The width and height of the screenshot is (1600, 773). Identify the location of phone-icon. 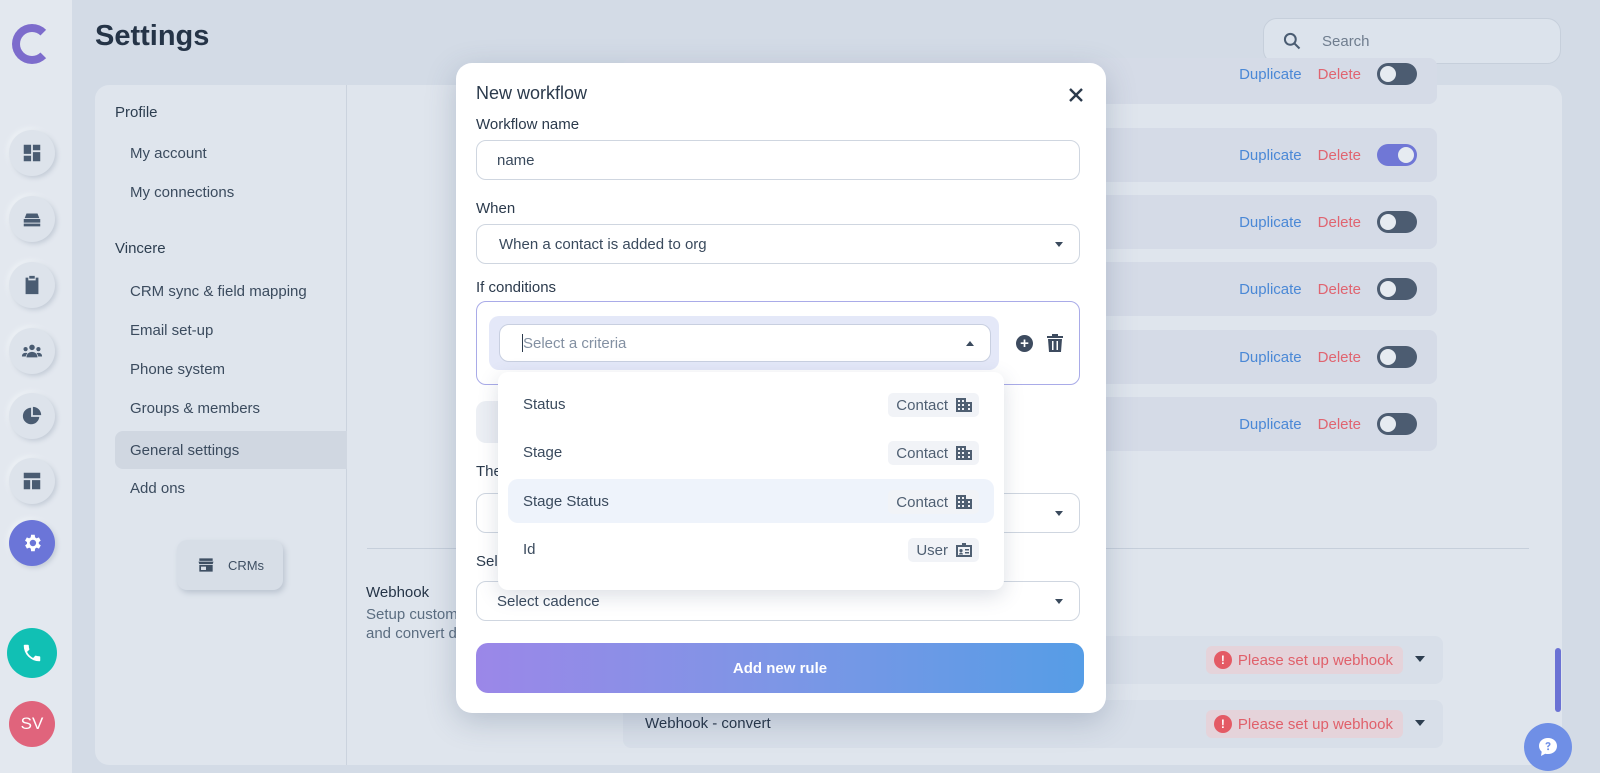
(32, 653).